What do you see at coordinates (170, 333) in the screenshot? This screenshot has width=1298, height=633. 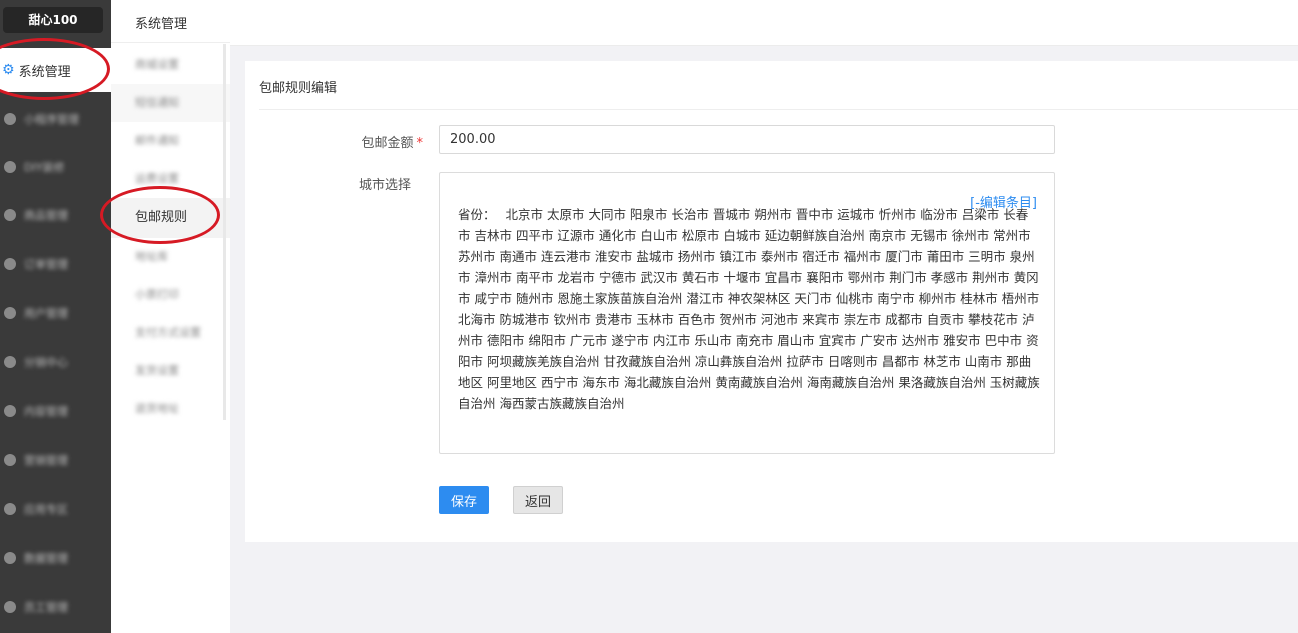 I see `submenu-item: 支付方式设置` at bounding box center [170, 333].